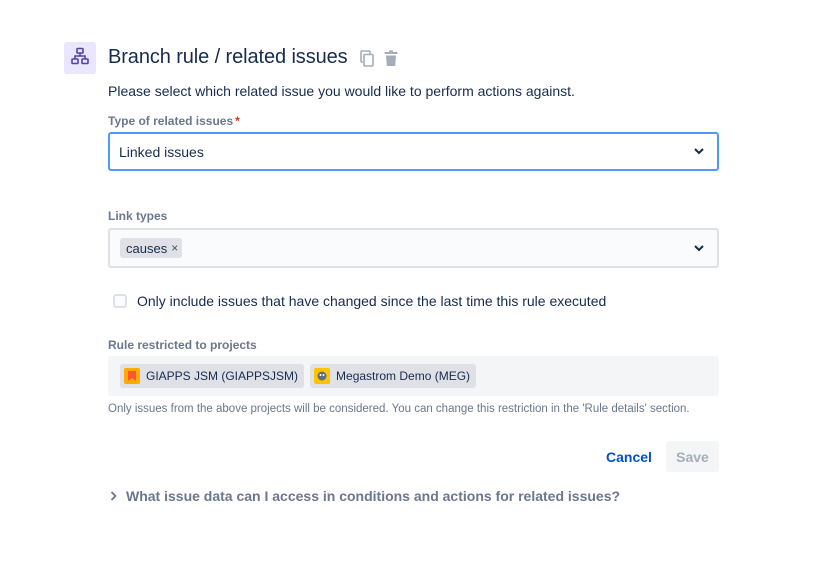  What do you see at coordinates (367, 58) in the screenshot?
I see `copy-icon` at bounding box center [367, 58].